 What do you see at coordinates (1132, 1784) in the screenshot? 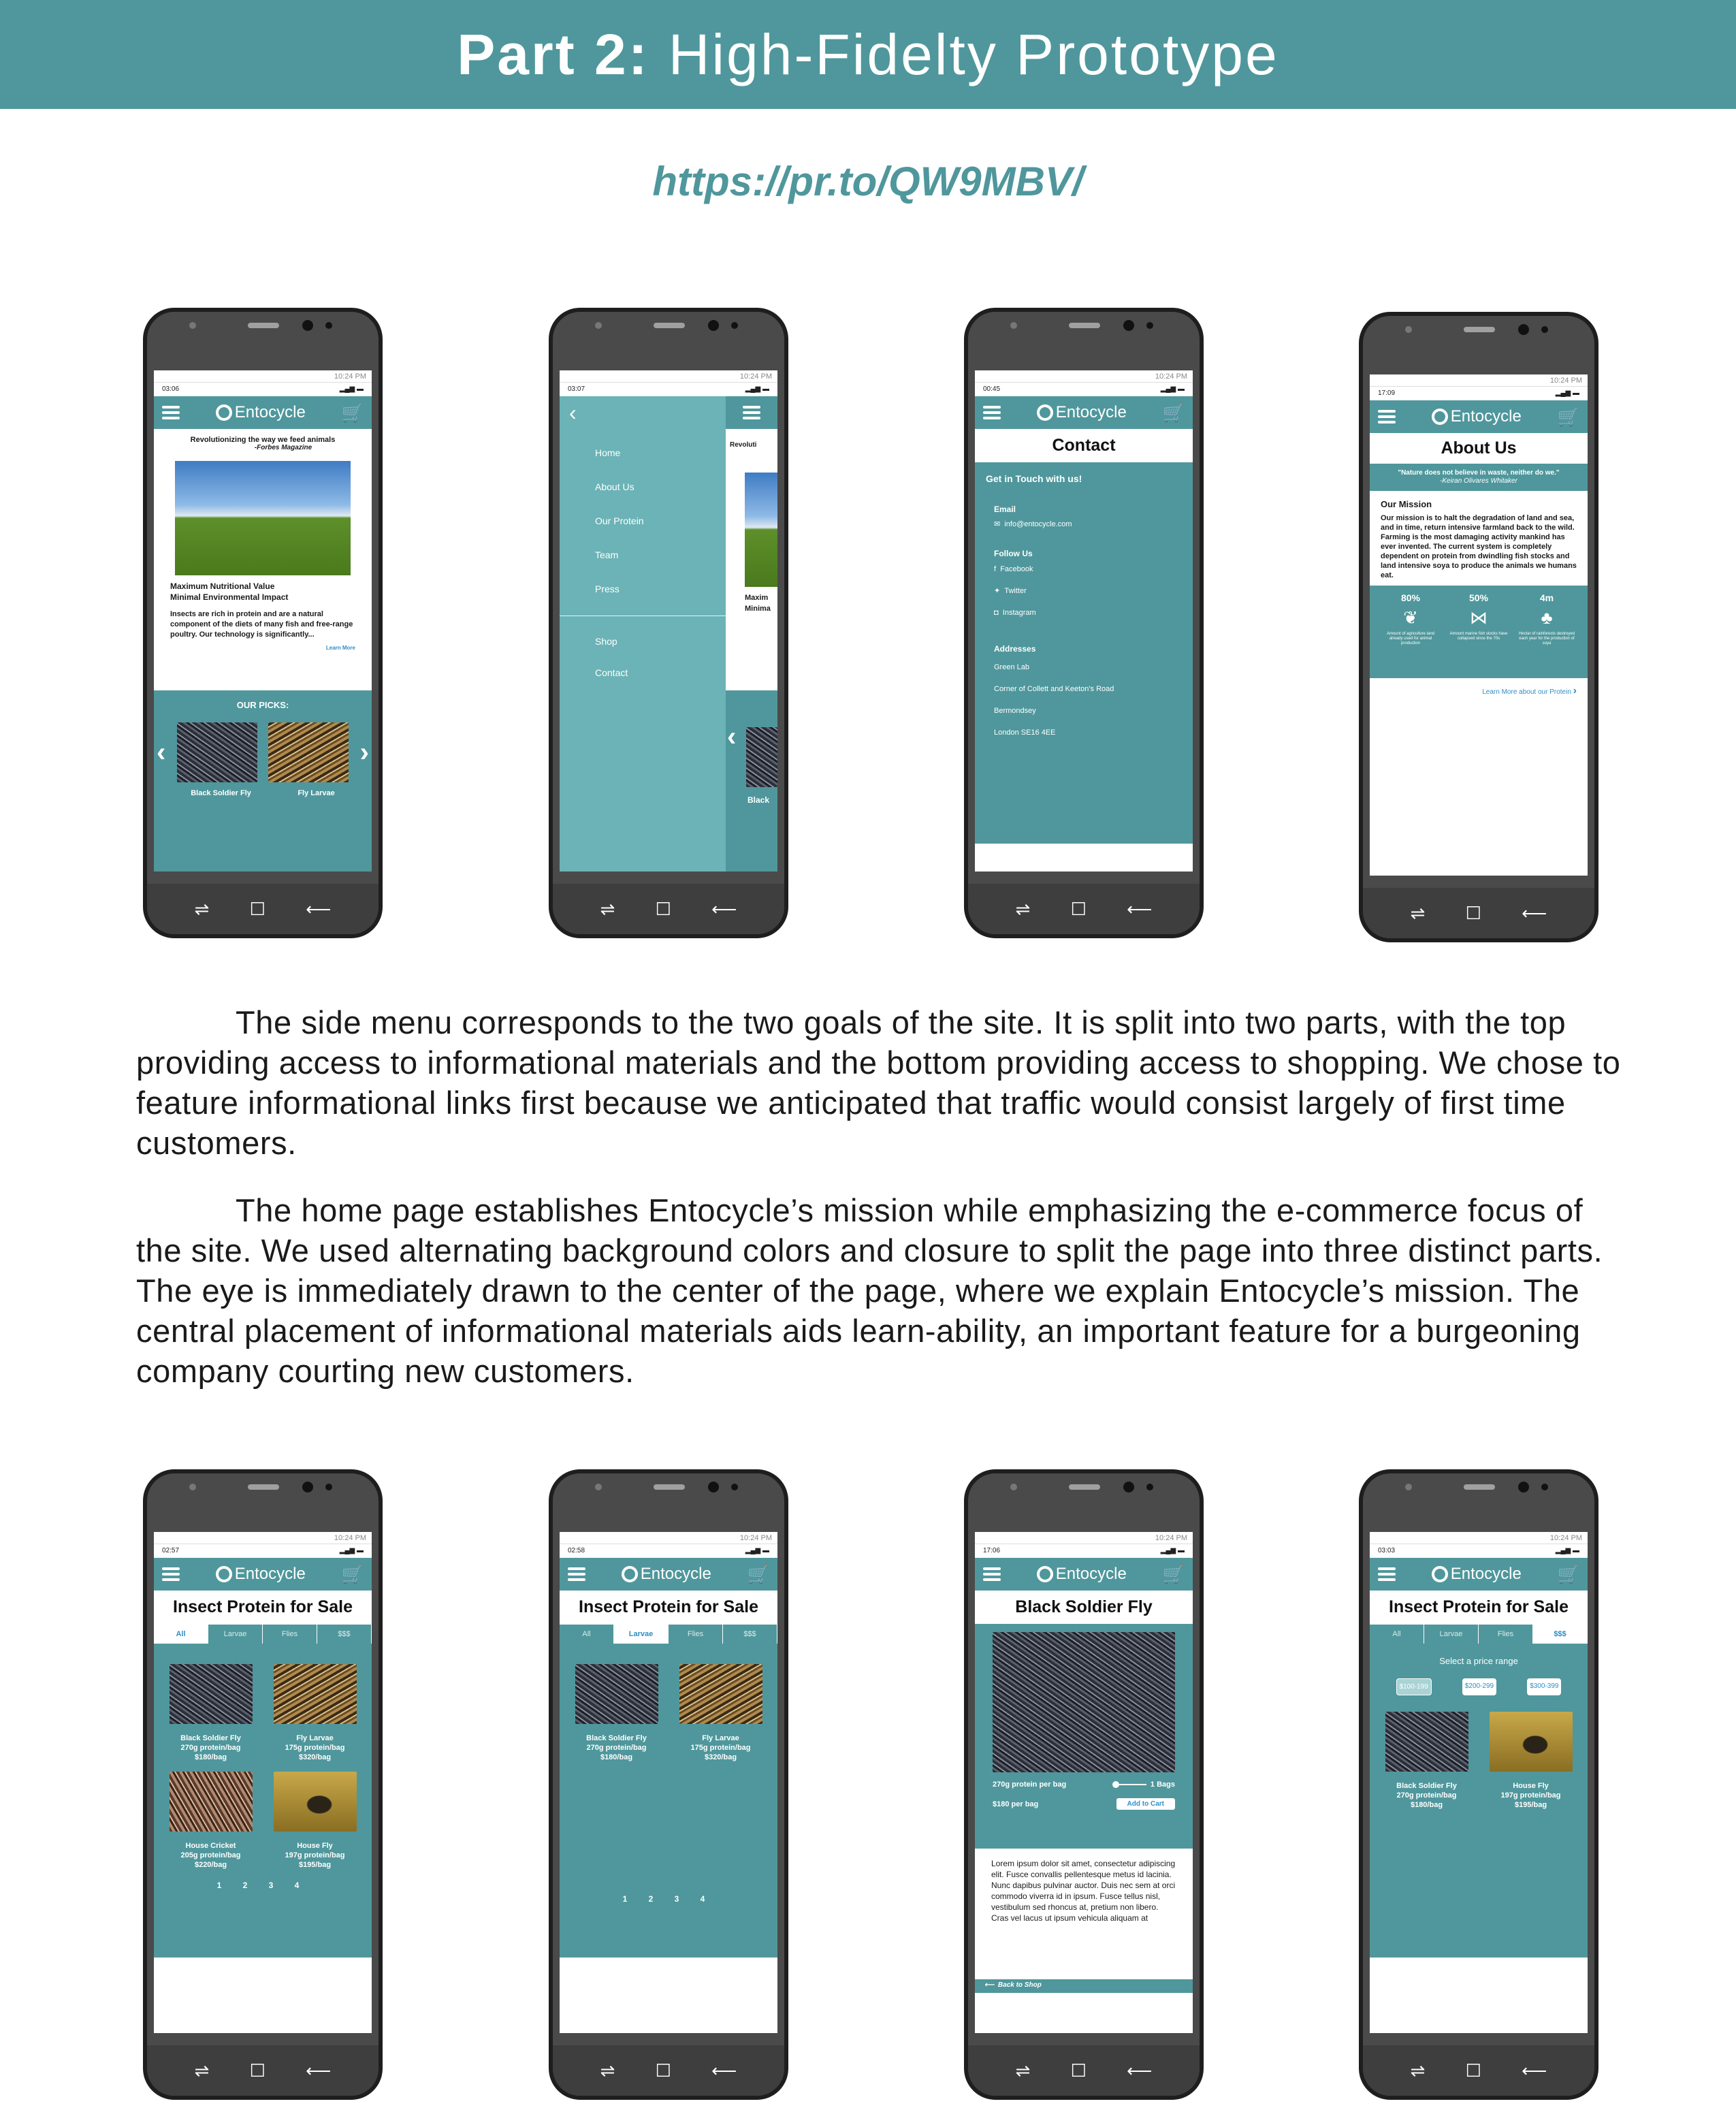
I see `quantity-slider` at bounding box center [1132, 1784].